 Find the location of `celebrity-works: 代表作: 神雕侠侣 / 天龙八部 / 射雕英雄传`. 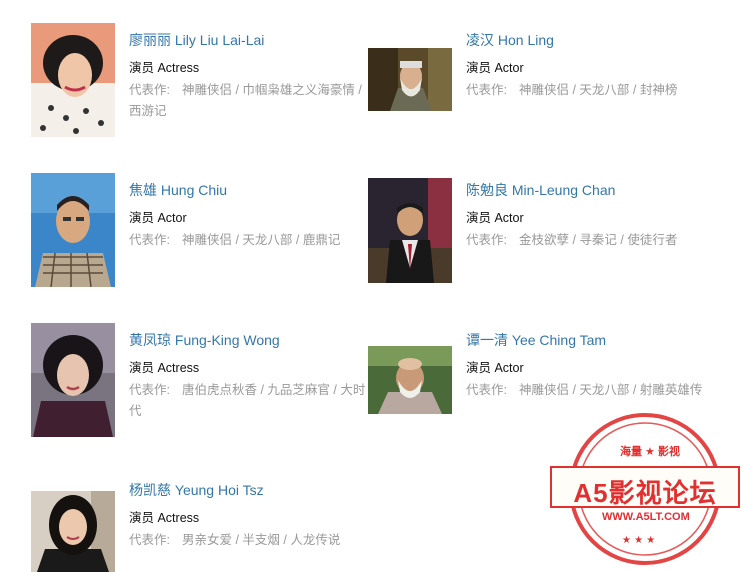

celebrity-works: 代表作: 神雕侠侣 / 天龙八部 / 射雕英雄传 is located at coordinates (584, 390).